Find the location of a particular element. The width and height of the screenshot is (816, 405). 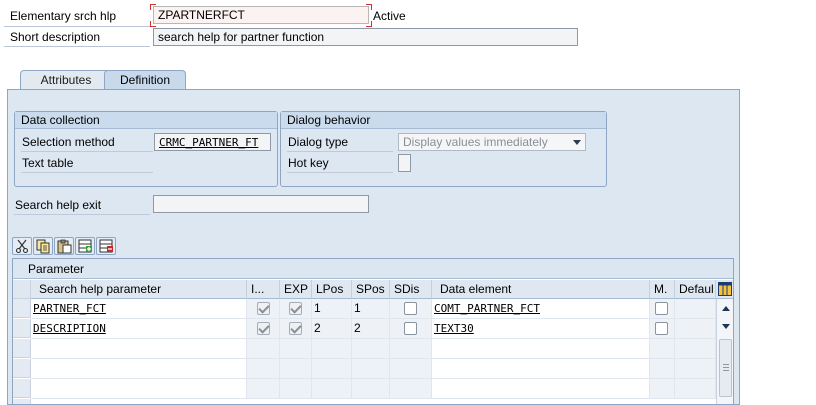

table-cell-spos: 2 is located at coordinates (371, 329).